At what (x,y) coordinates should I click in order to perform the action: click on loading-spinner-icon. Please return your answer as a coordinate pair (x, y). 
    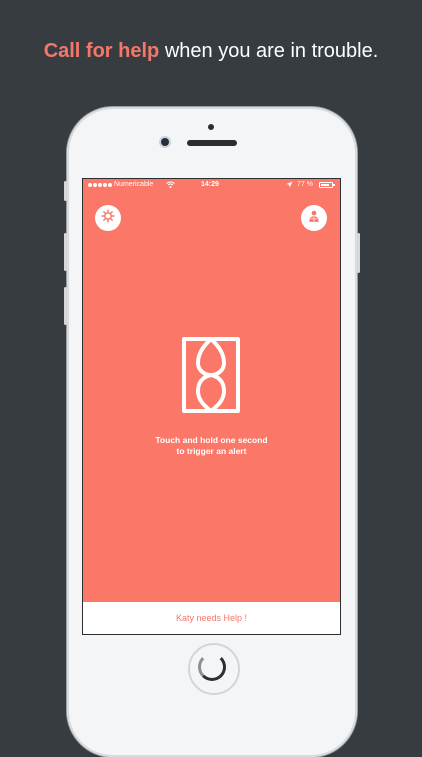
    Looking at the image, I should click on (212, 667).